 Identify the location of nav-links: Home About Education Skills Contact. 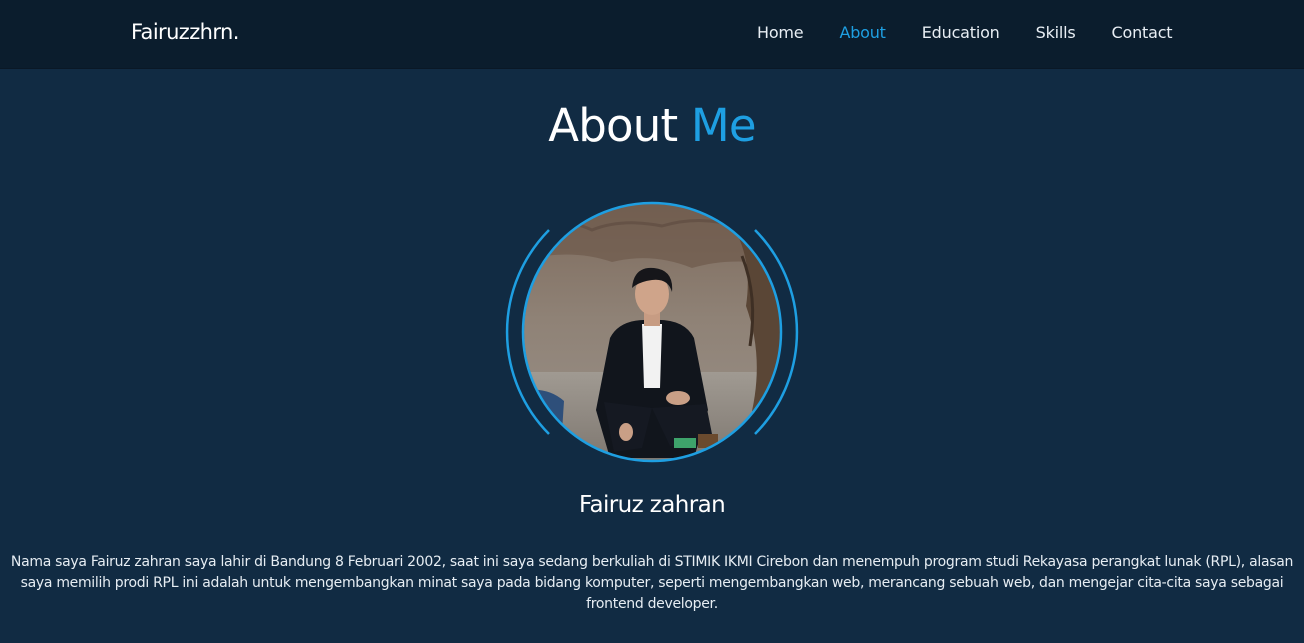
(965, 32).